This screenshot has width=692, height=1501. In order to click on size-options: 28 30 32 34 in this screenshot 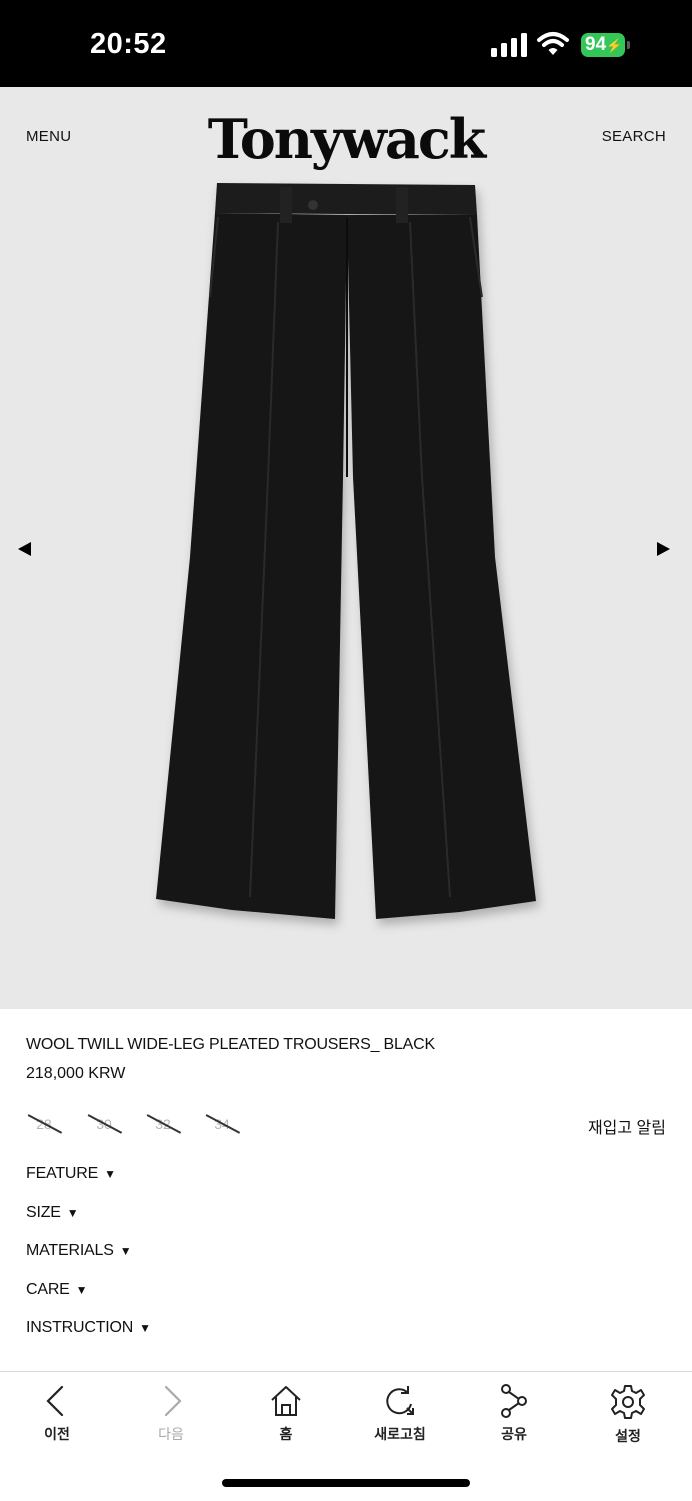, I will do `click(156, 1124)`.